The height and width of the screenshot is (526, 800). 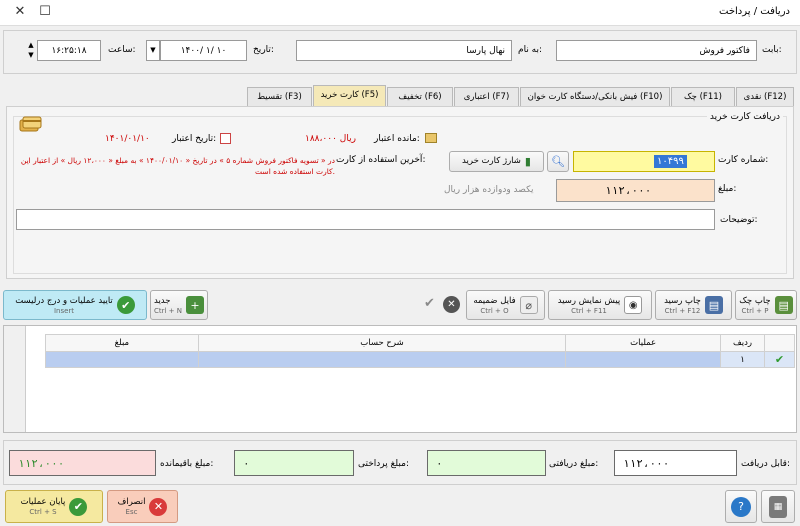 What do you see at coordinates (772, 50) in the screenshot?
I see `party-label: بابت:` at bounding box center [772, 50].